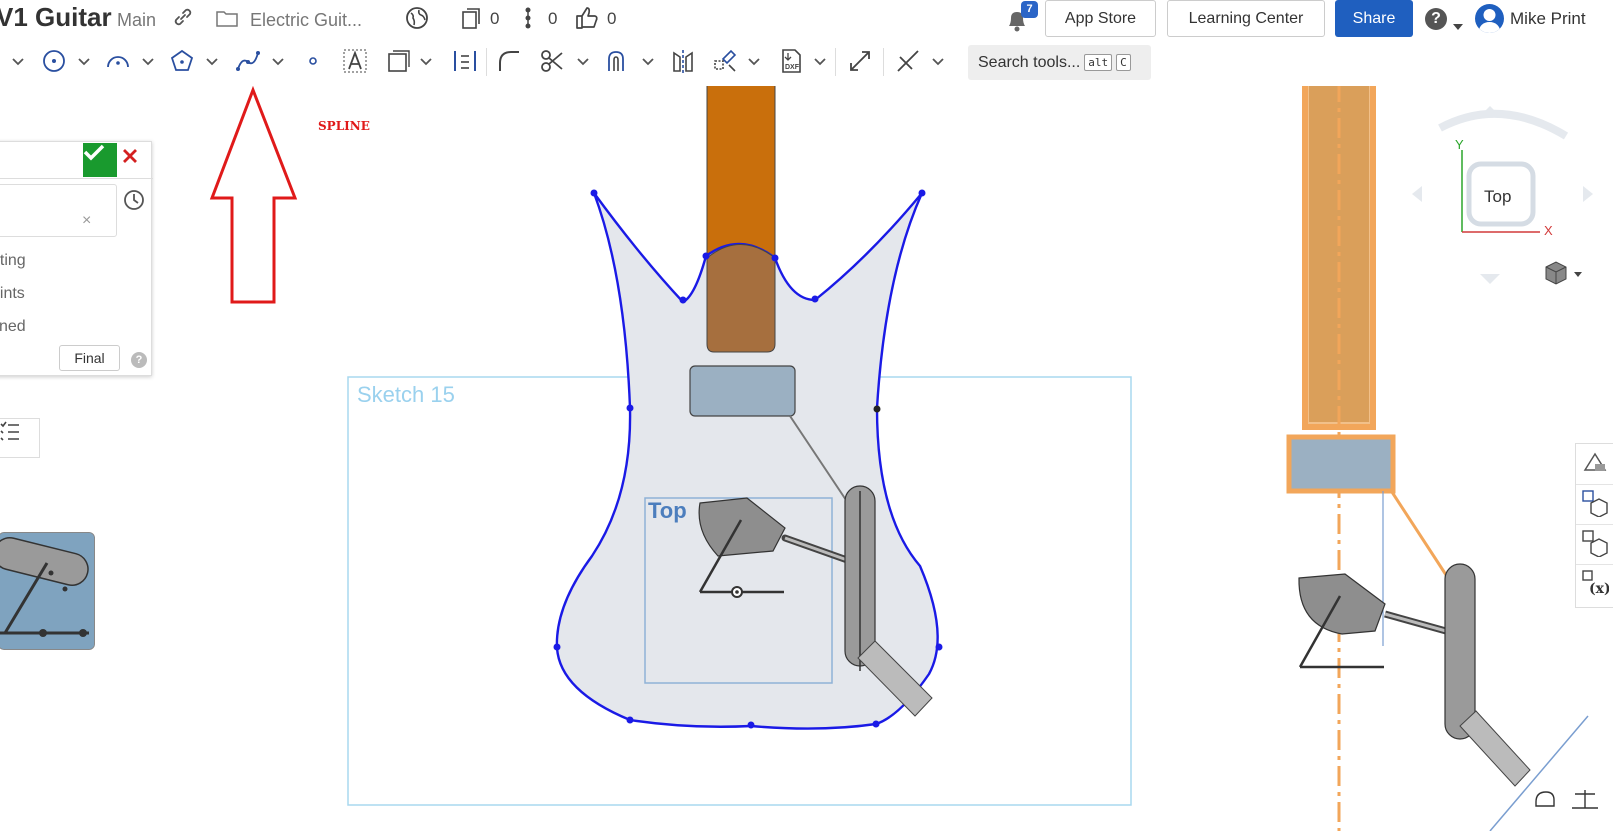  Describe the element at coordinates (471, 21) in the screenshot. I see `versions-icon` at that location.